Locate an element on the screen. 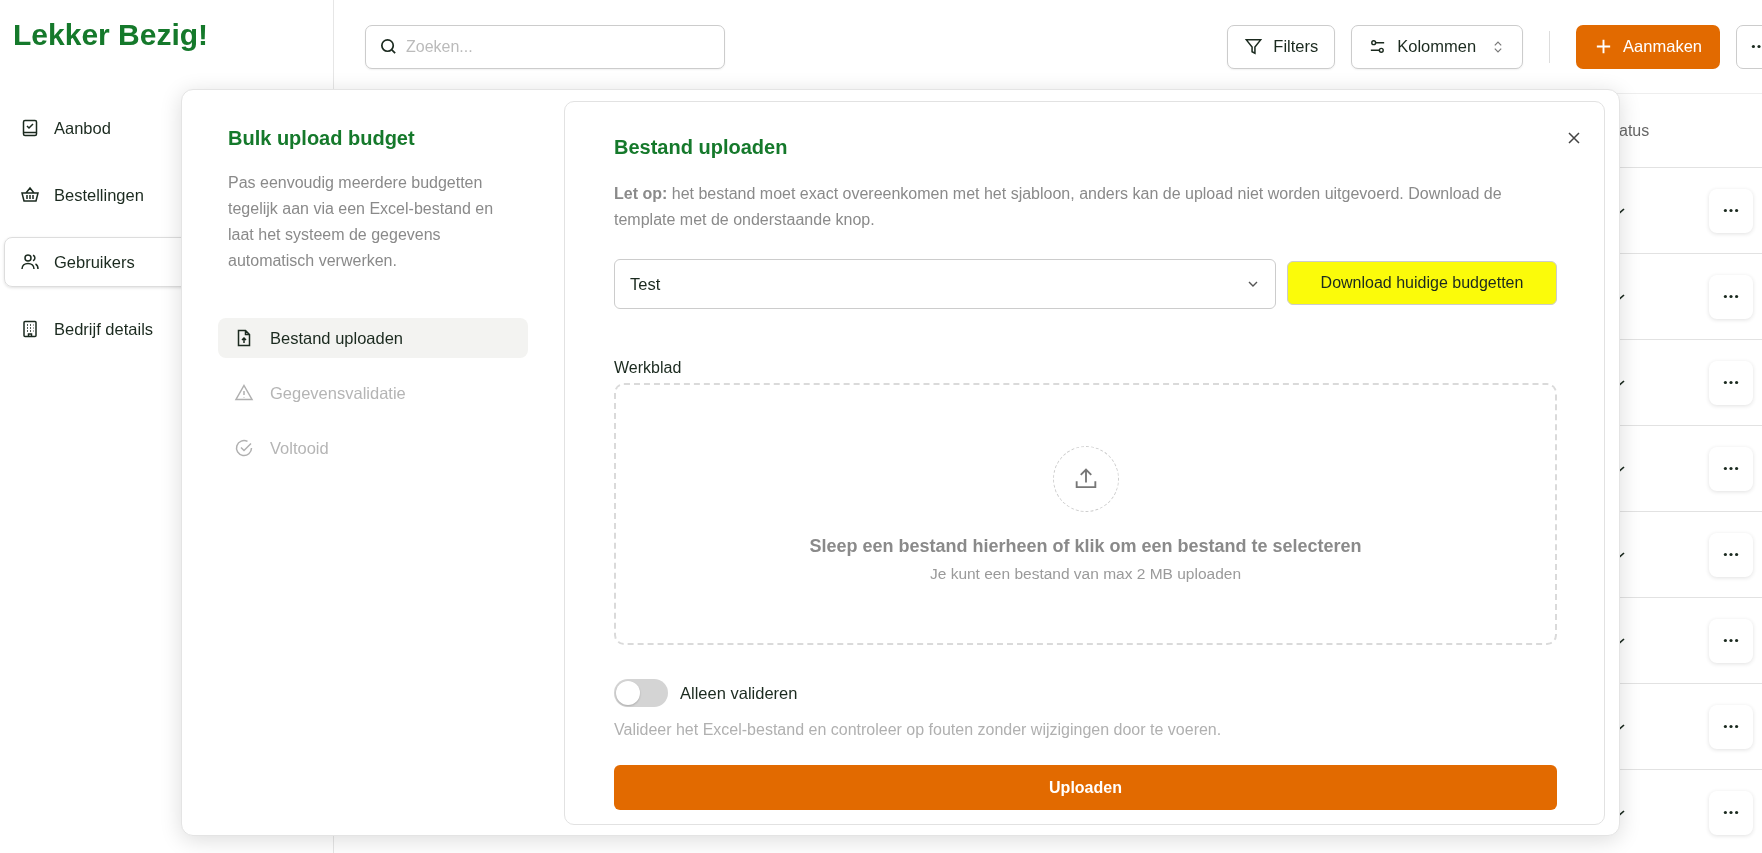 This screenshot has width=1762, height=853. dialog-title: Bulk upload budget is located at coordinates (322, 138).